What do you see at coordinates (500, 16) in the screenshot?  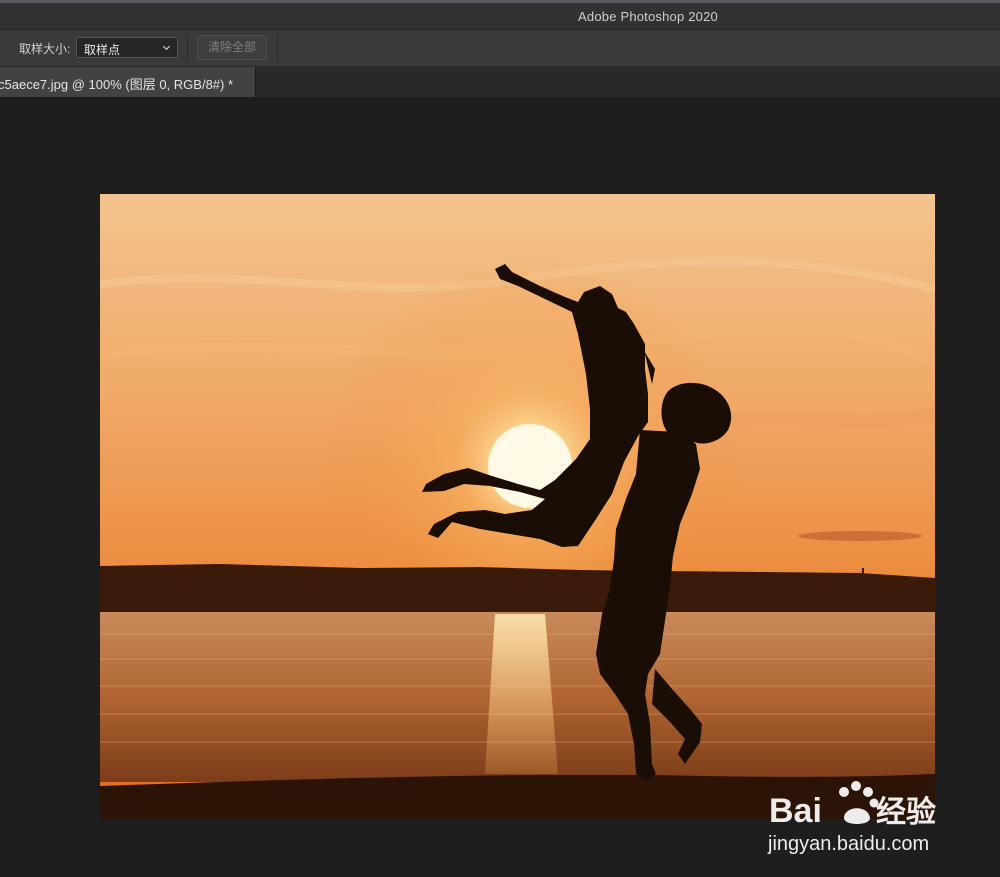 I see `title-bar: Adobe Photoshop 2020` at bounding box center [500, 16].